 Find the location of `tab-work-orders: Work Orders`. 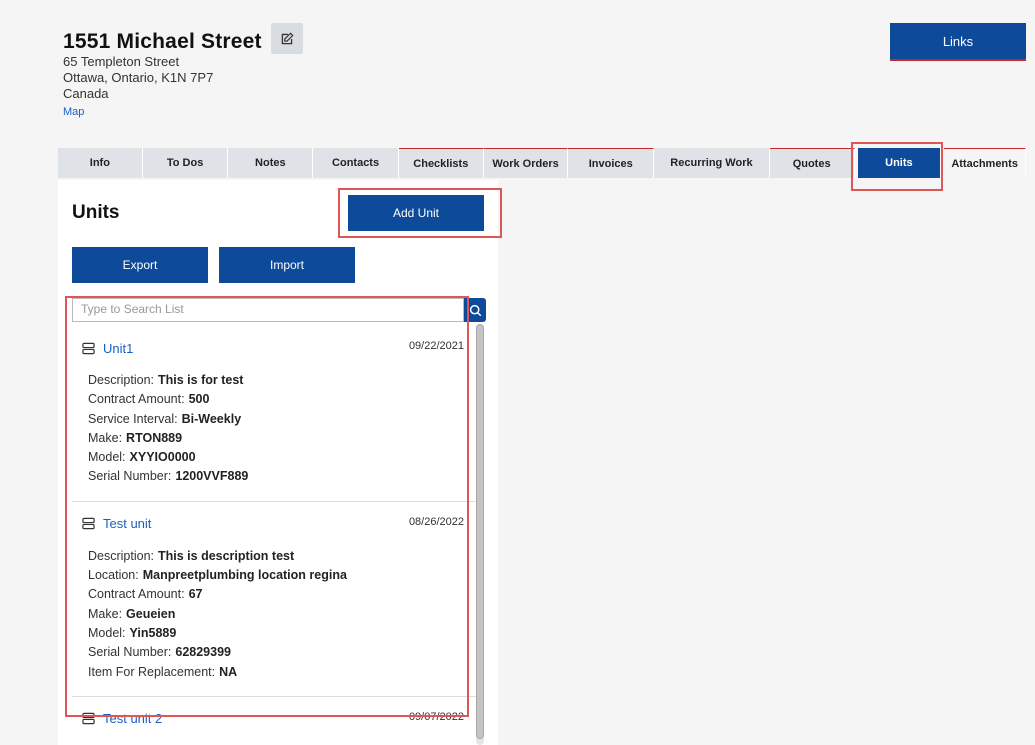

tab-work-orders: Work Orders is located at coordinates (526, 163).